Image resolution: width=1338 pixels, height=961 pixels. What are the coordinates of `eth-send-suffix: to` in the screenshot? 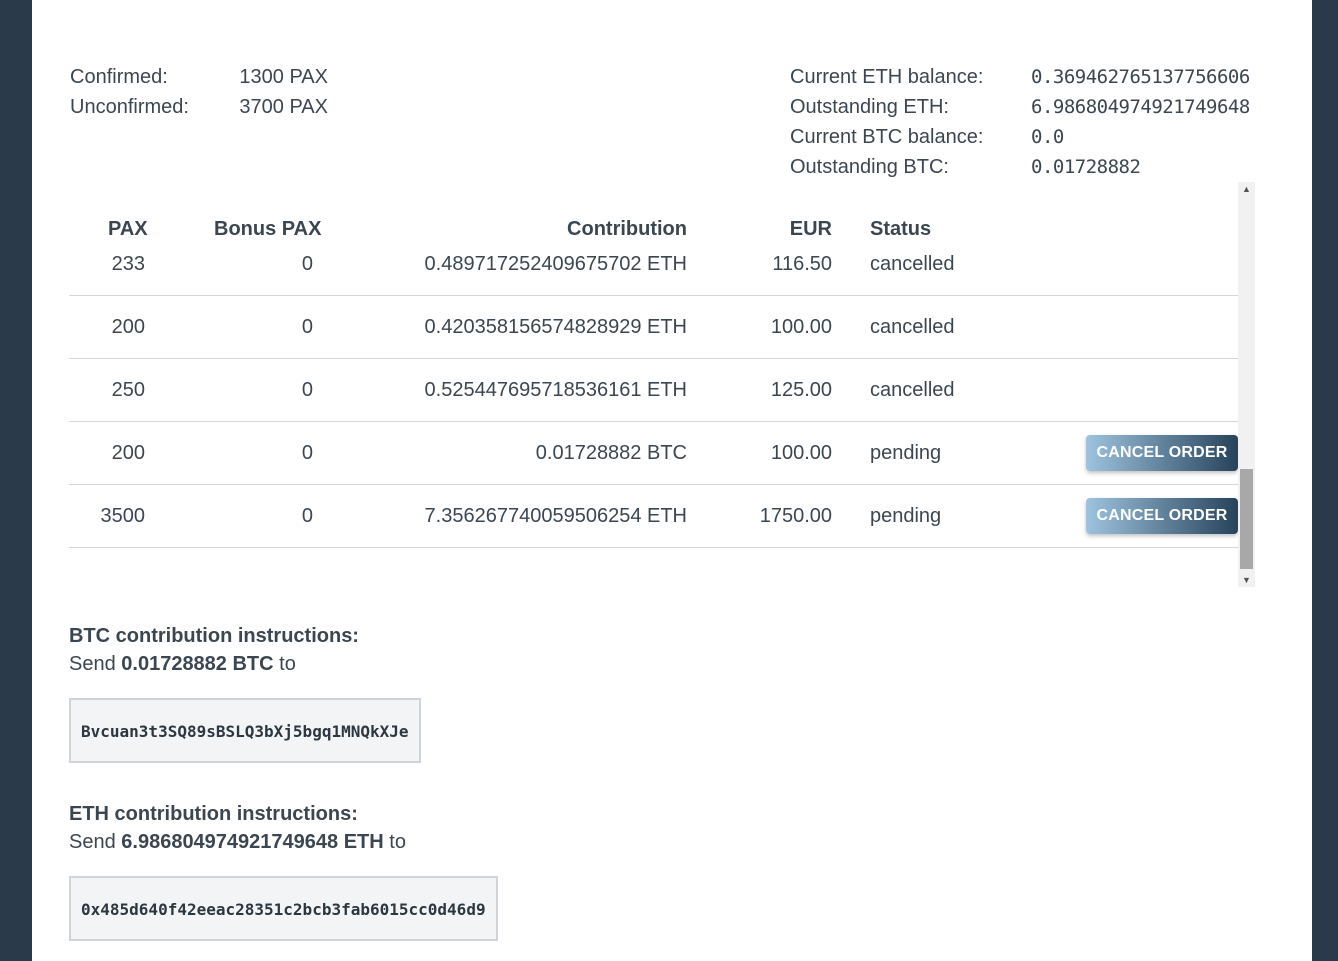 It's located at (394, 842).